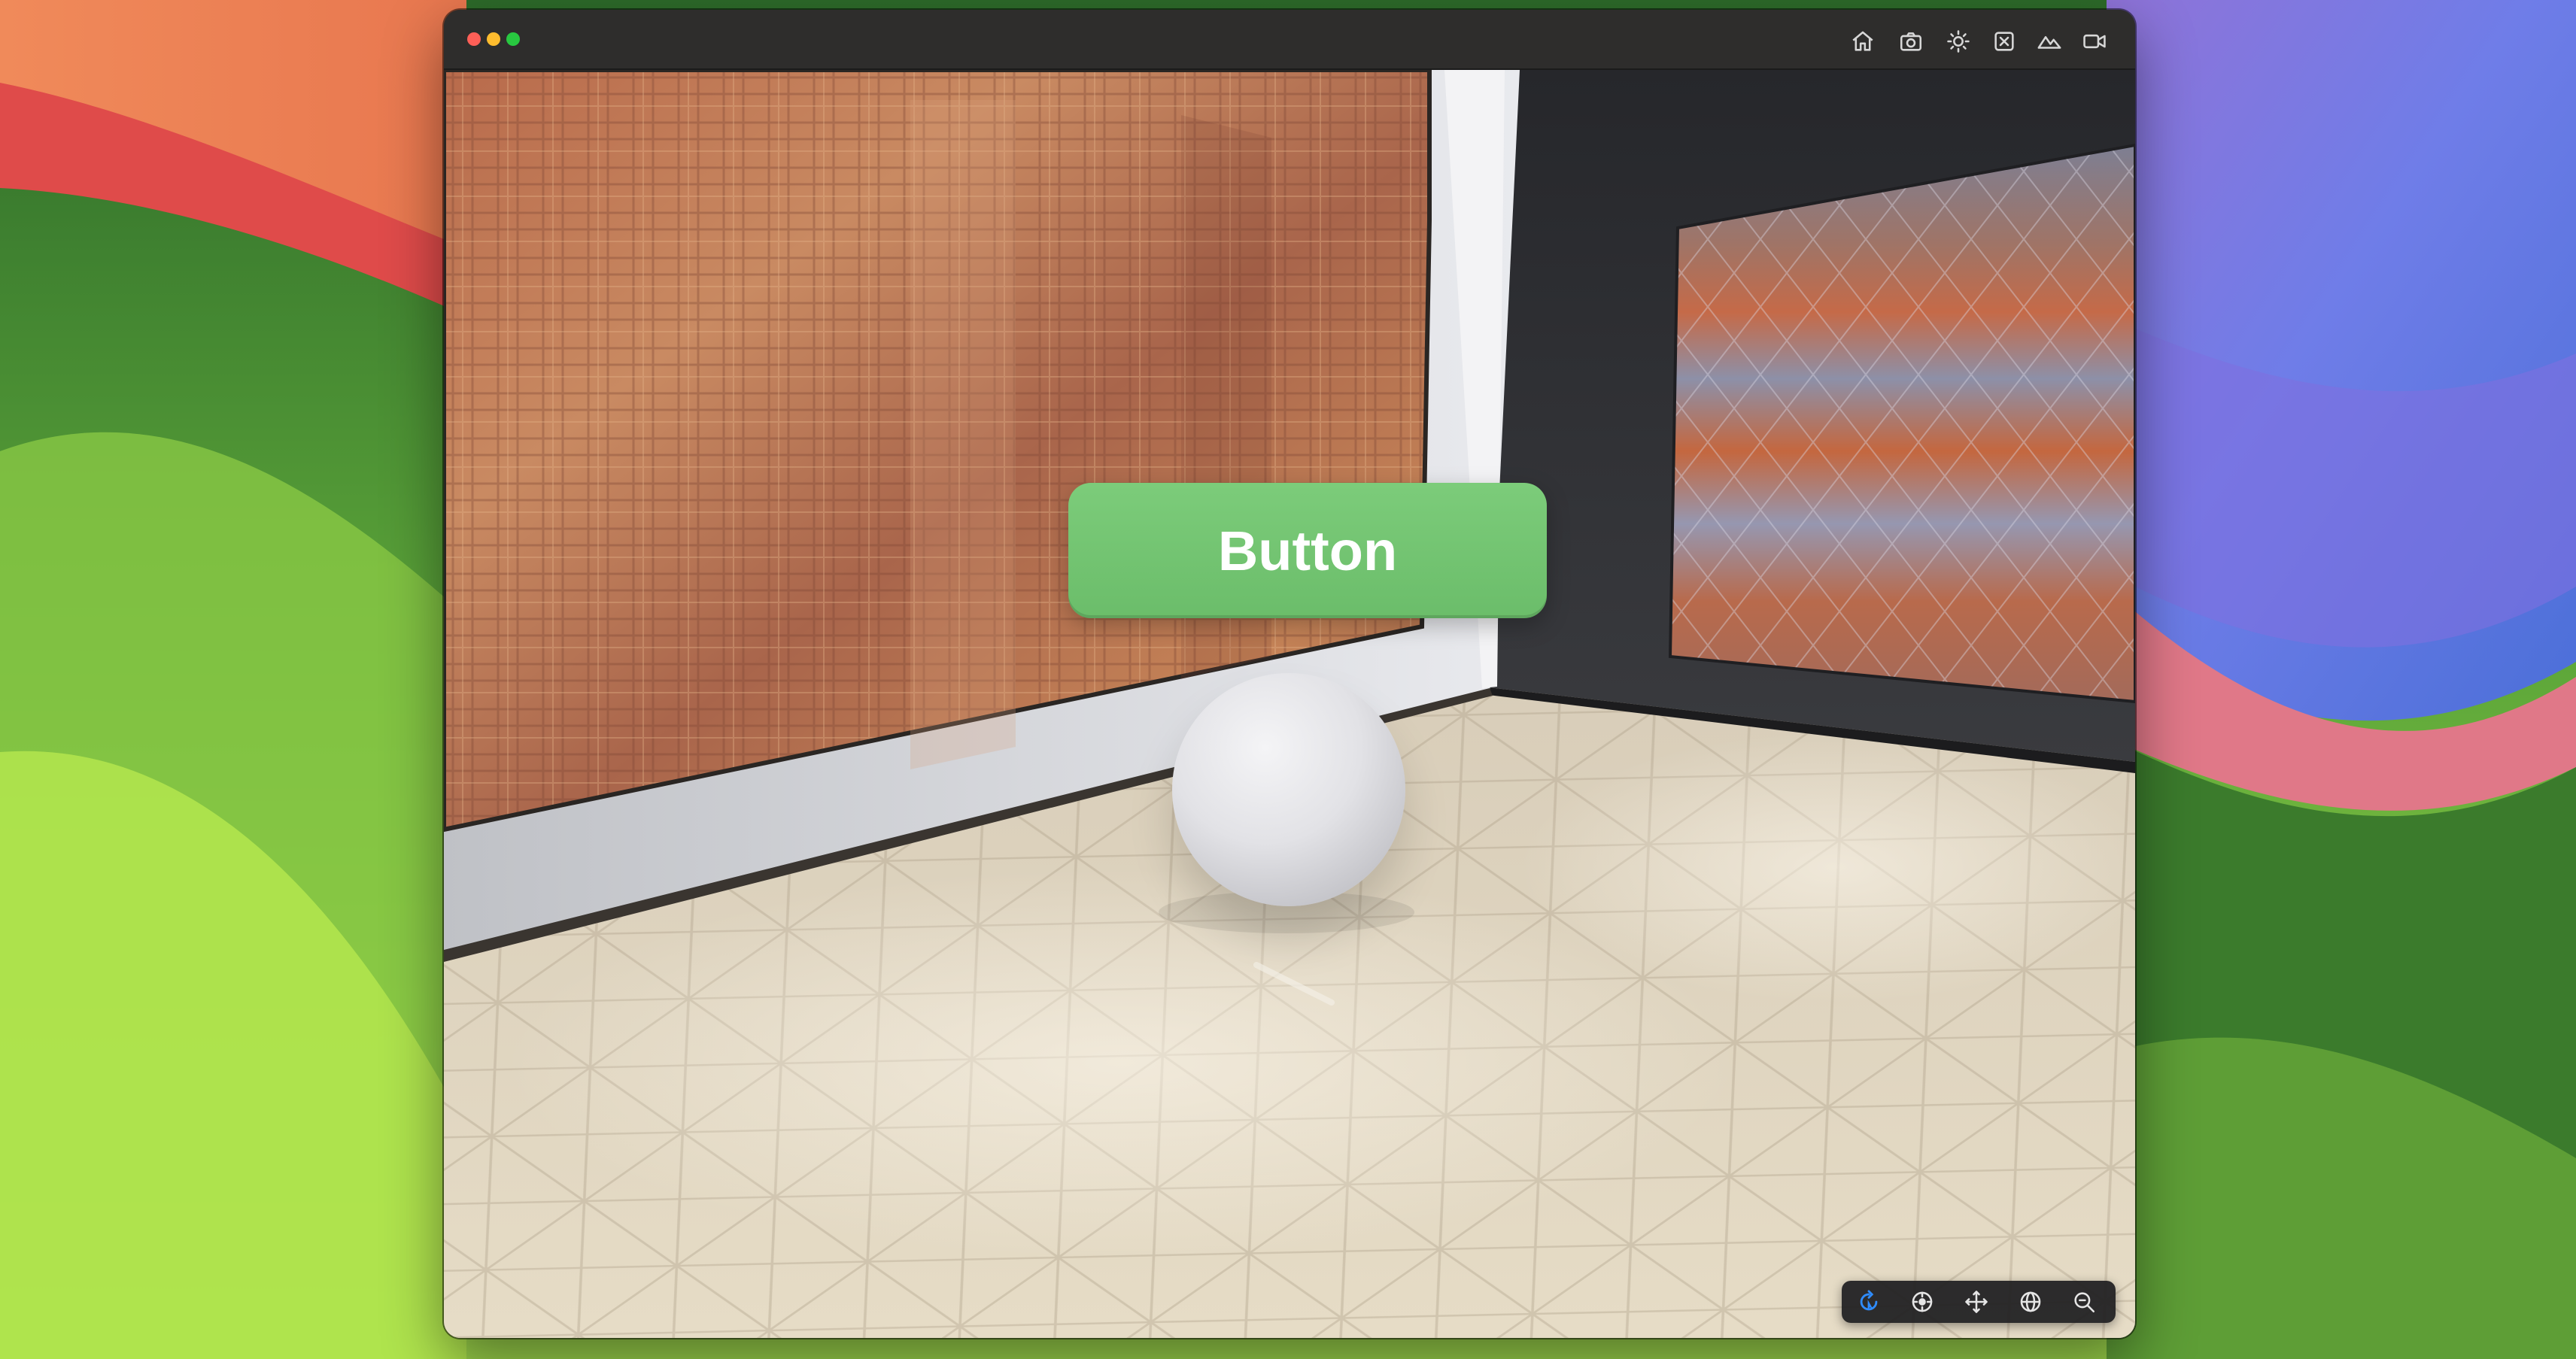 This screenshot has height=1359, width=2576. I want to click on entity-icon, so click(2004, 41).